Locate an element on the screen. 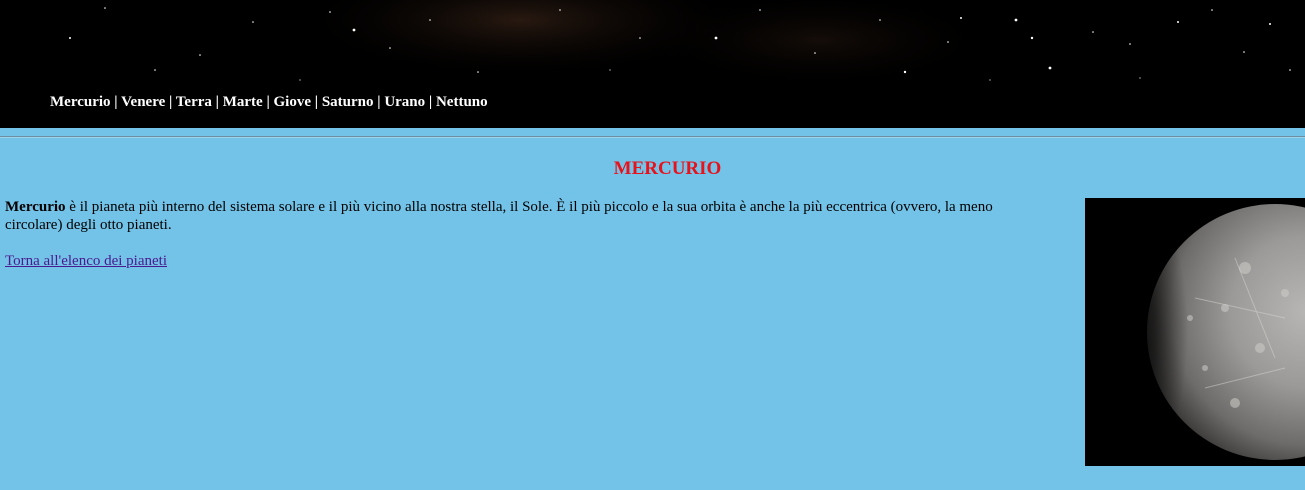 Image resolution: width=1305 pixels, height=490 pixels. divider-highlight is located at coordinates (652, 137).